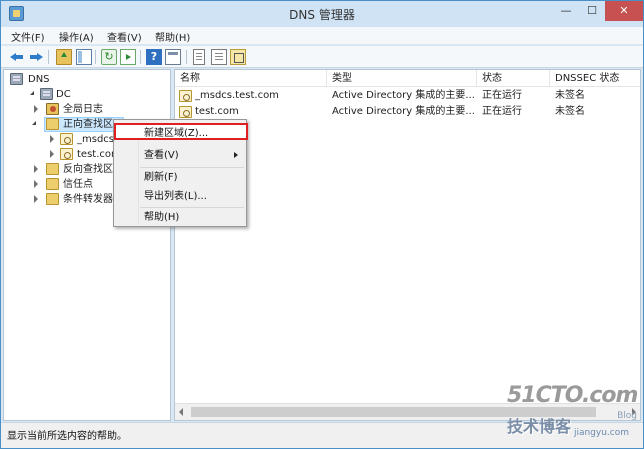  What do you see at coordinates (96, 139) in the screenshot?
I see `tree-label: _msdcs` at bounding box center [96, 139].